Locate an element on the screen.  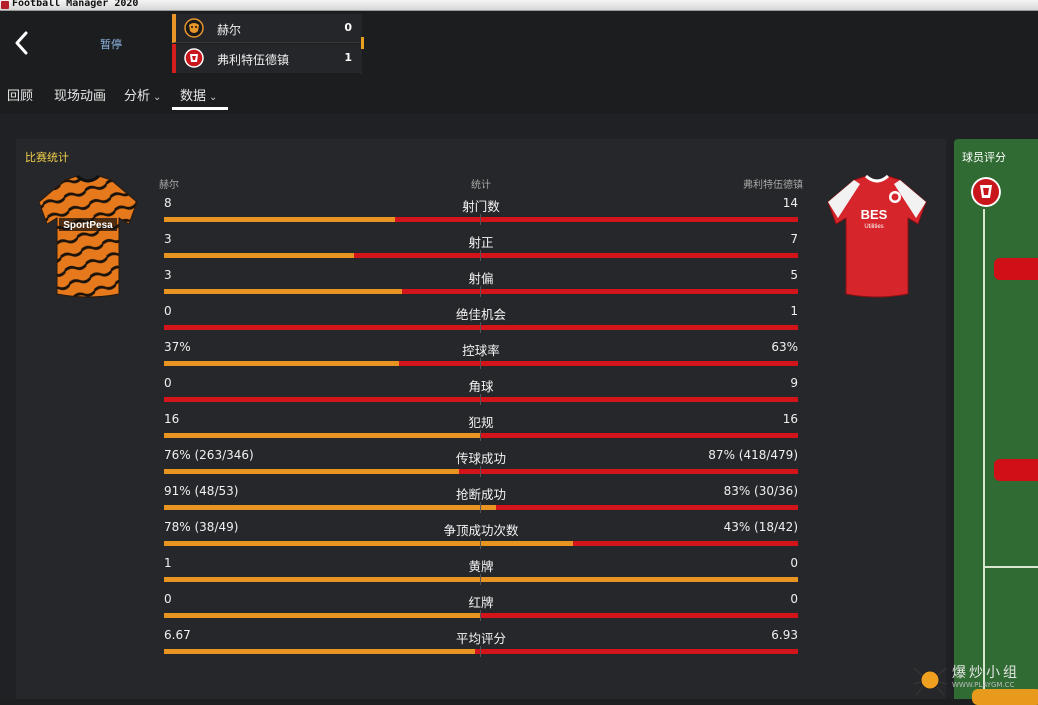
stat-label: 抢断成功 is located at coordinates (480, 494).